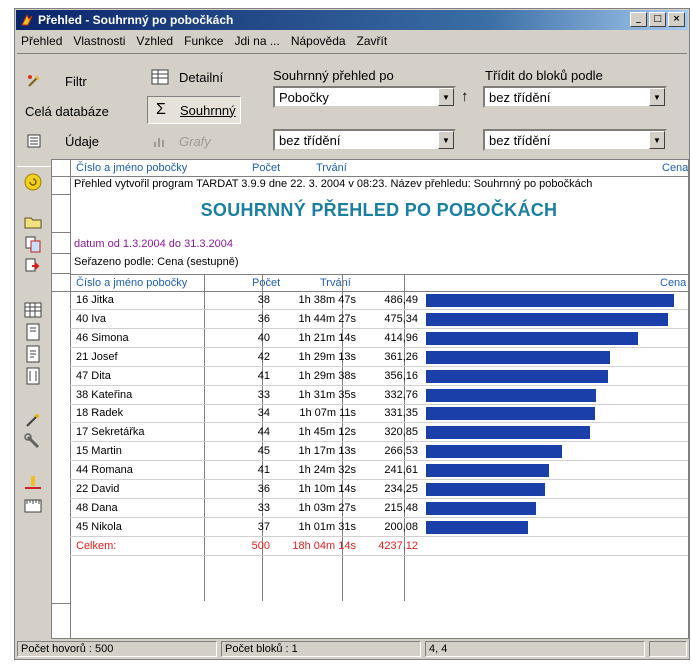  I want to click on ruler-icon, so click(33, 506).